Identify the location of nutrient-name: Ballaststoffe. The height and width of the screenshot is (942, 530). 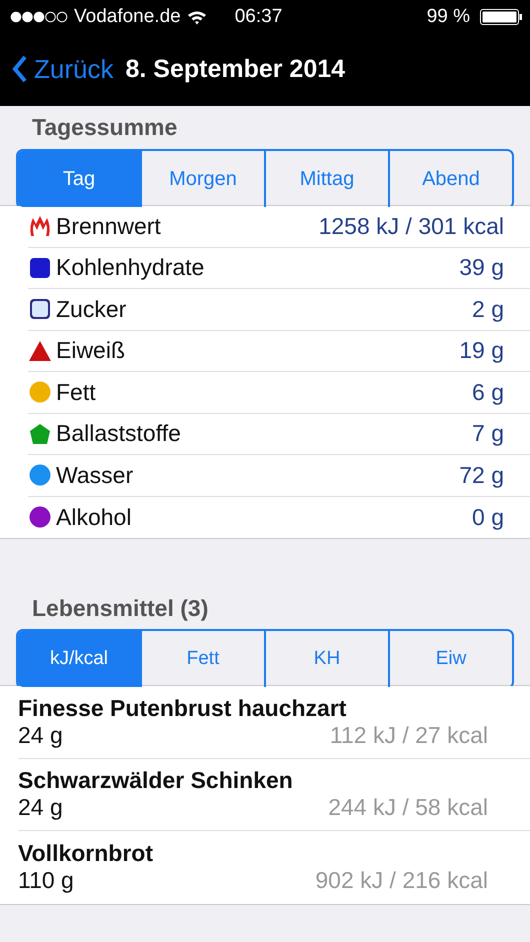
(119, 434).